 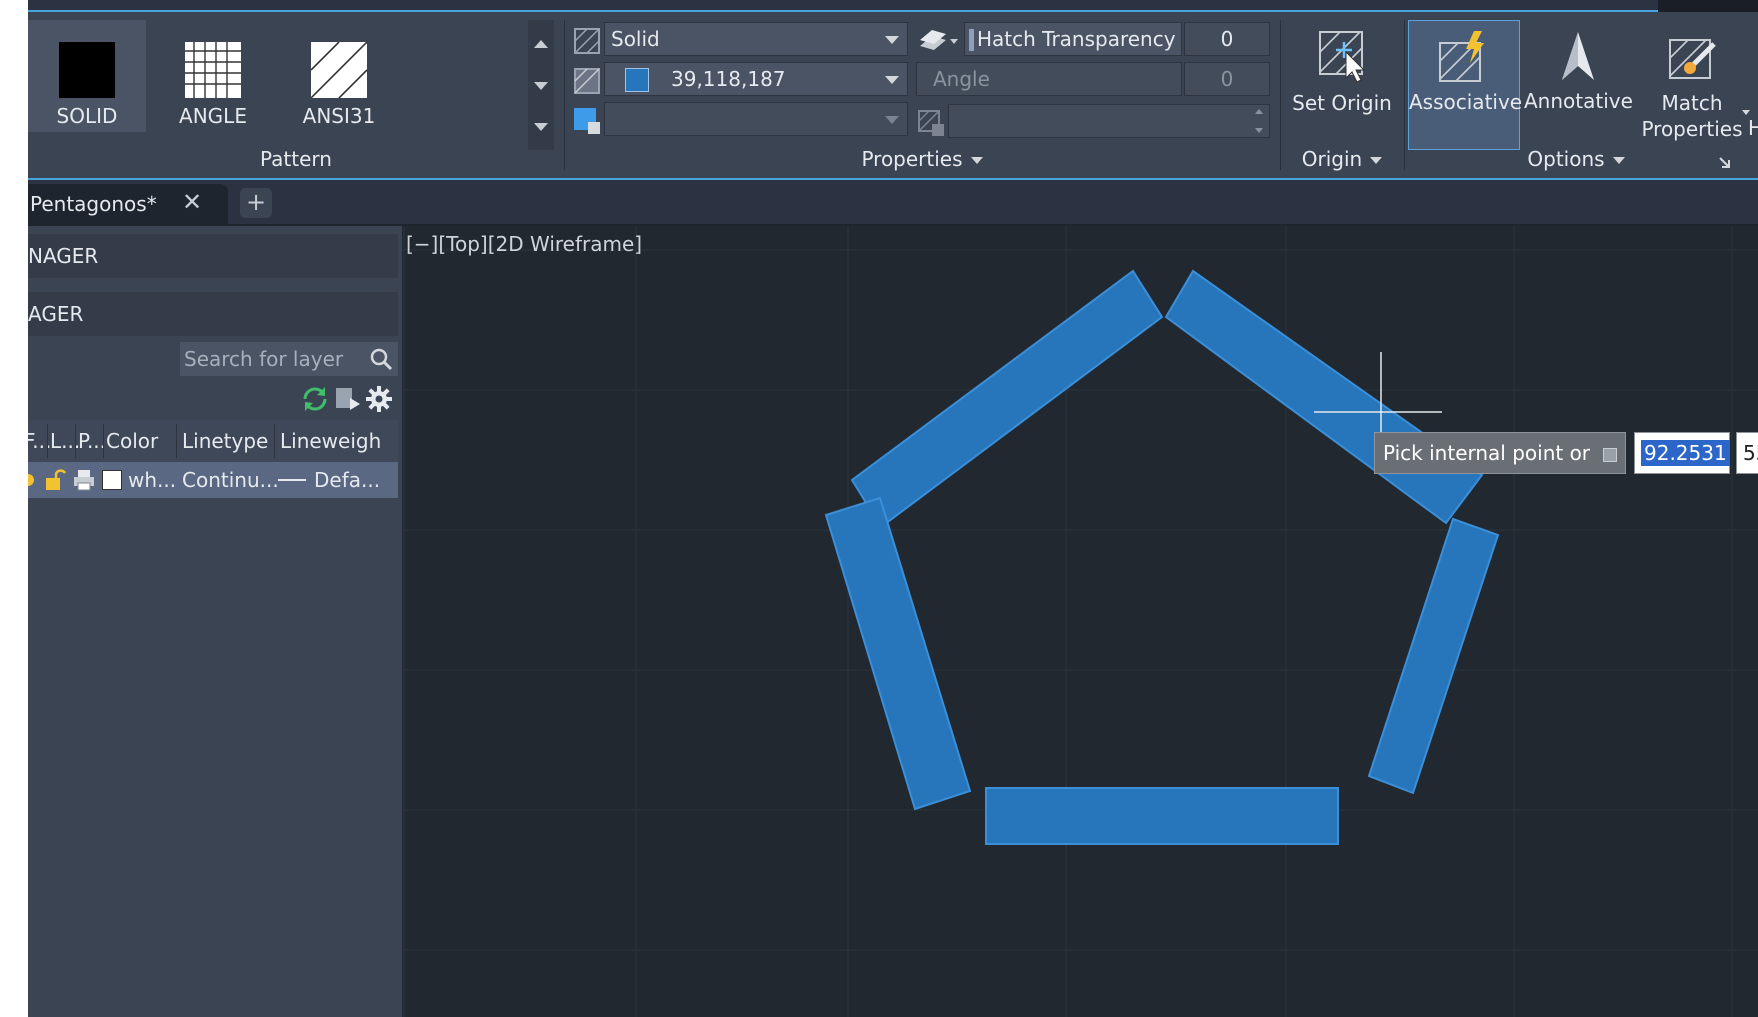 I want to click on gallery-expand-icon, so click(x=541, y=127).